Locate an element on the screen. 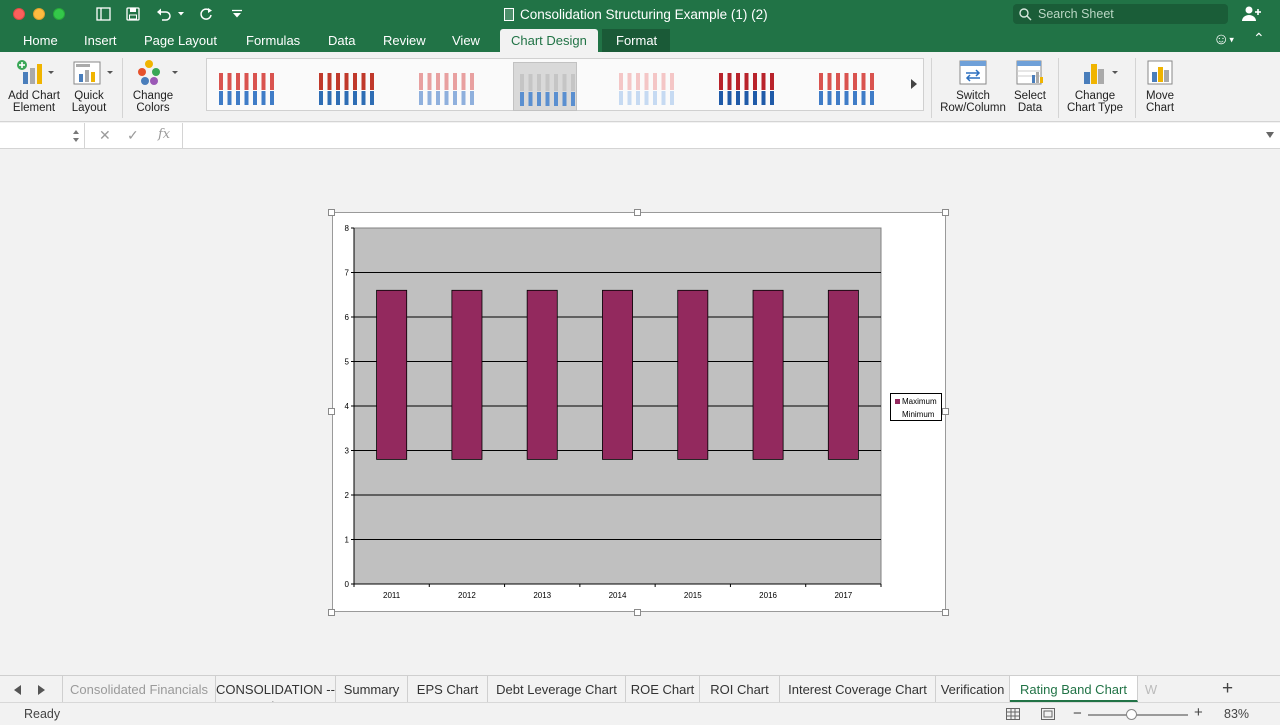 The image size is (1280, 725). sidebar-toggle-icon is located at coordinates (103, 14).